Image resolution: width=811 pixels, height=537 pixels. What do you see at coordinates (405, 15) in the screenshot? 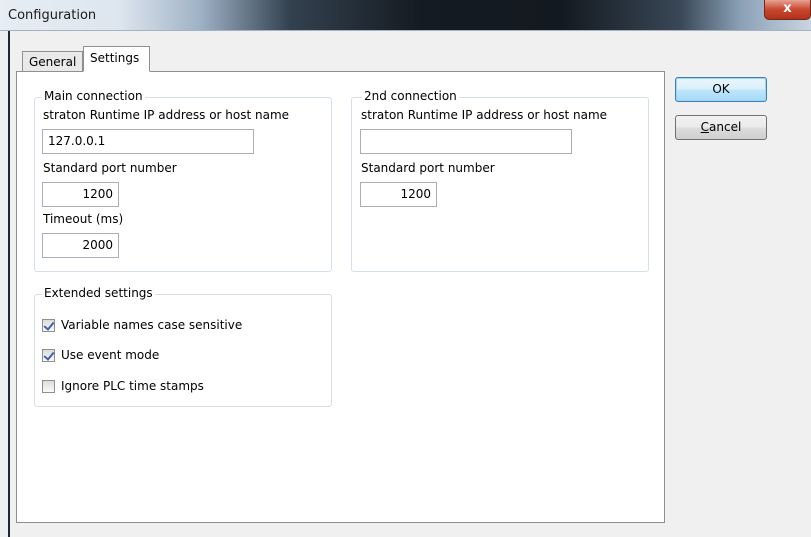
I see `title-bar: Configuration x` at bounding box center [405, 15].